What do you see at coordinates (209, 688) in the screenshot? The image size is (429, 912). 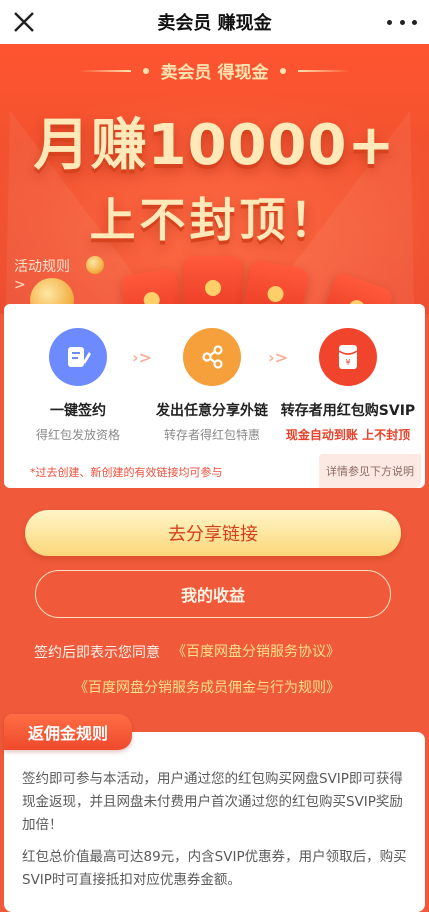 I see `commission-rules-link: 《百度网盘分销服务成员佣金与行为规则》` at bounding box center [209, 688].